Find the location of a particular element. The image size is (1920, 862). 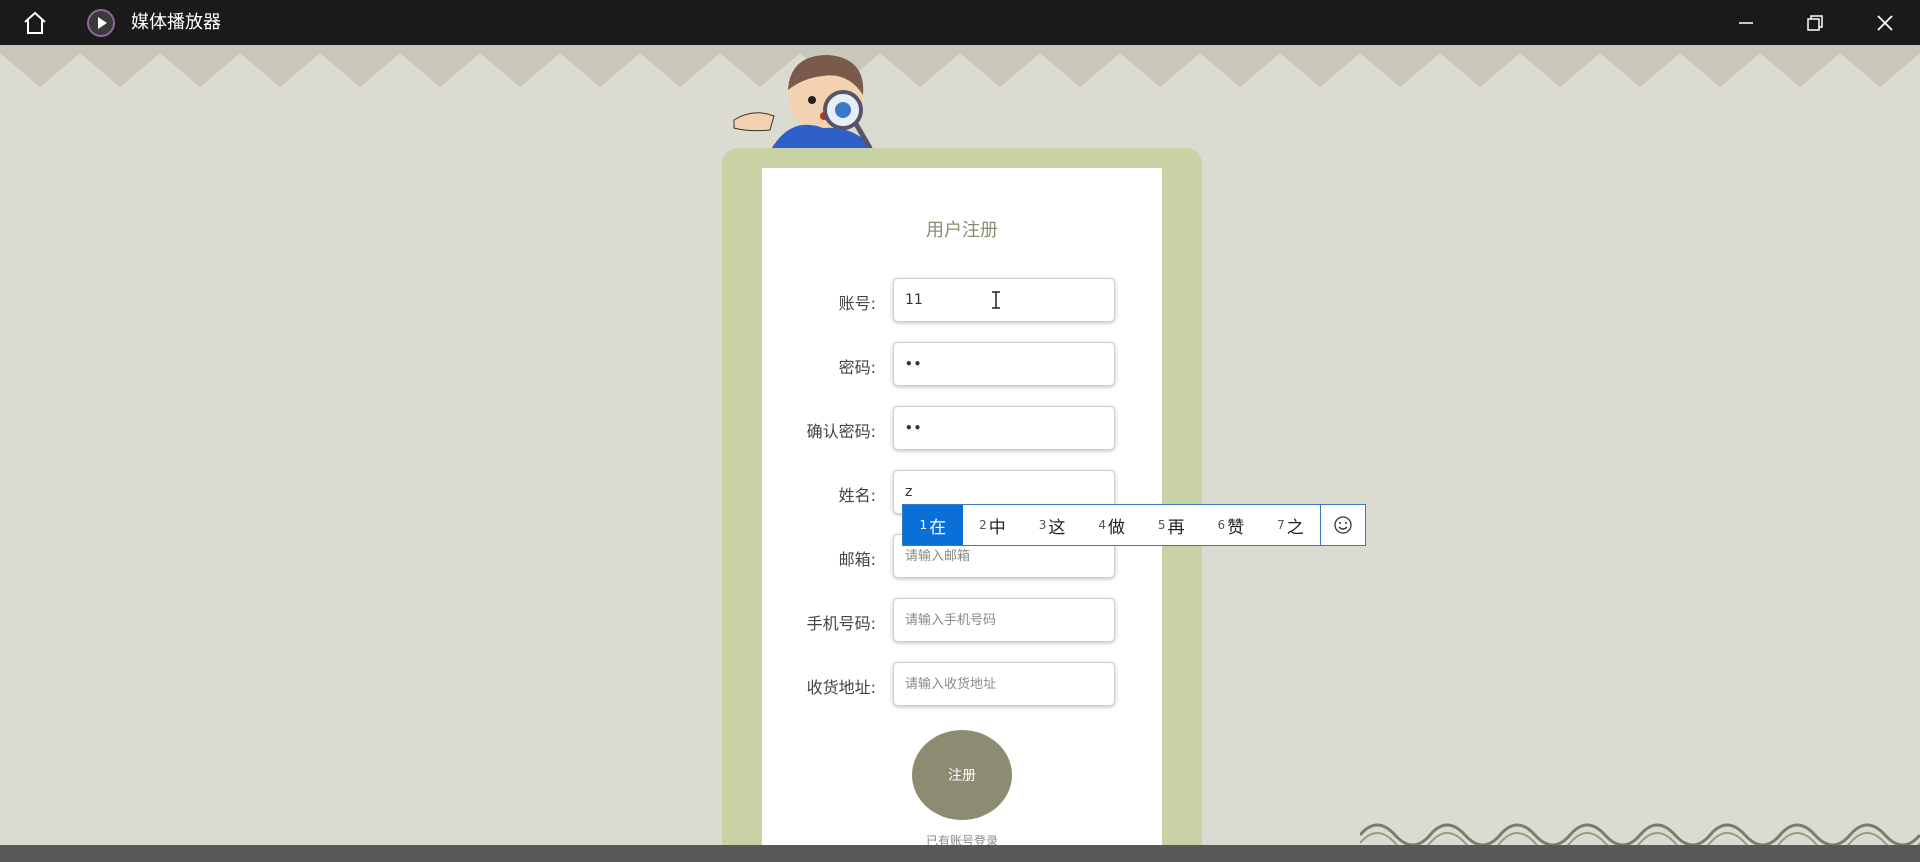

taskbar is located at coordinates (960, 853).